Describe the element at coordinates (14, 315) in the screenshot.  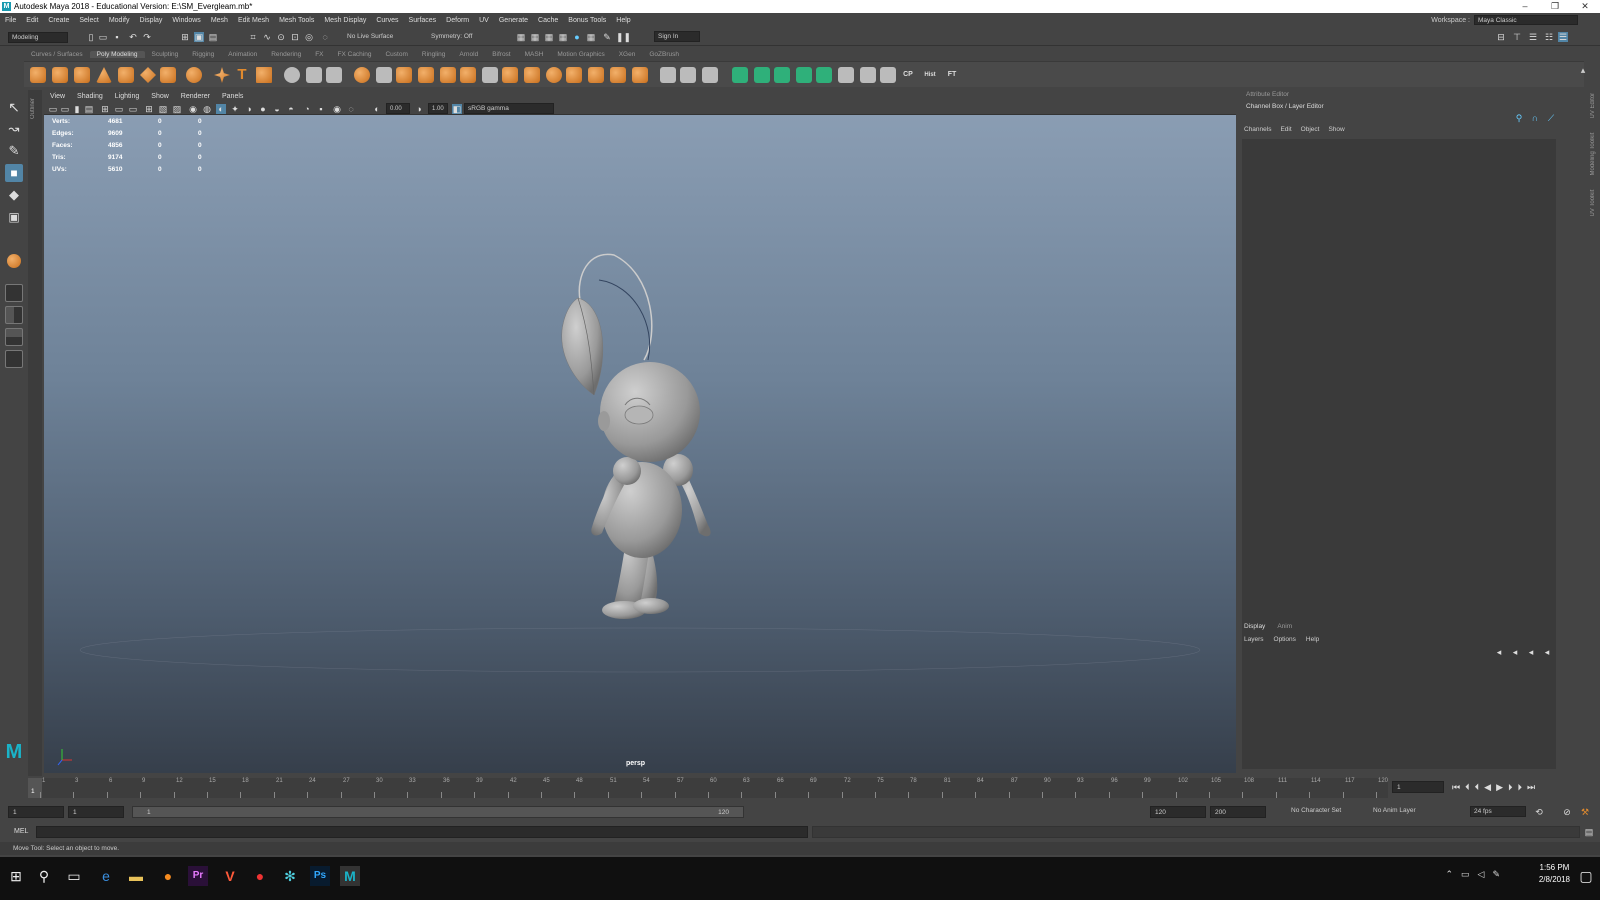
I see `four-pane-layout-icon` at that location.